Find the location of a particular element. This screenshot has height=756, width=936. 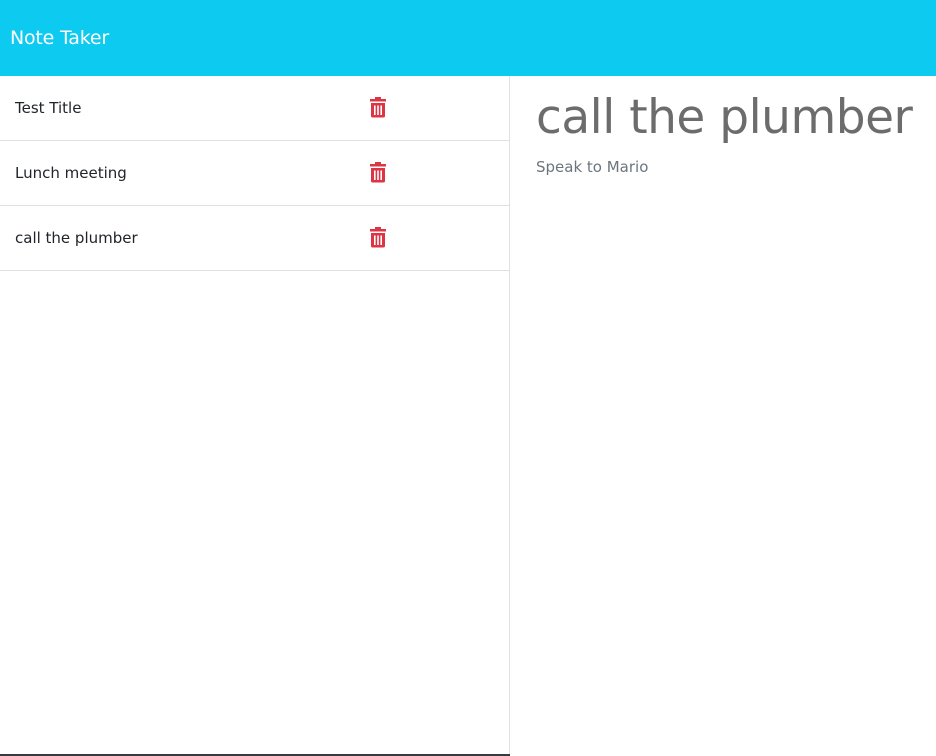

note-title-field: call the plumber is located at coordinates (724, 118).